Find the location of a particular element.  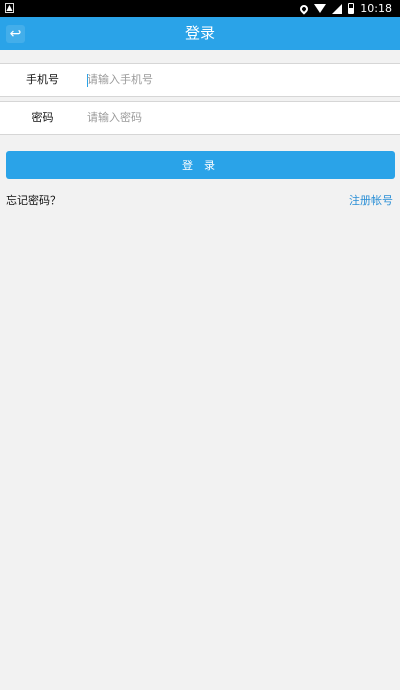

register-account-link: 注册帐号 is located at coordinates (371, 200).